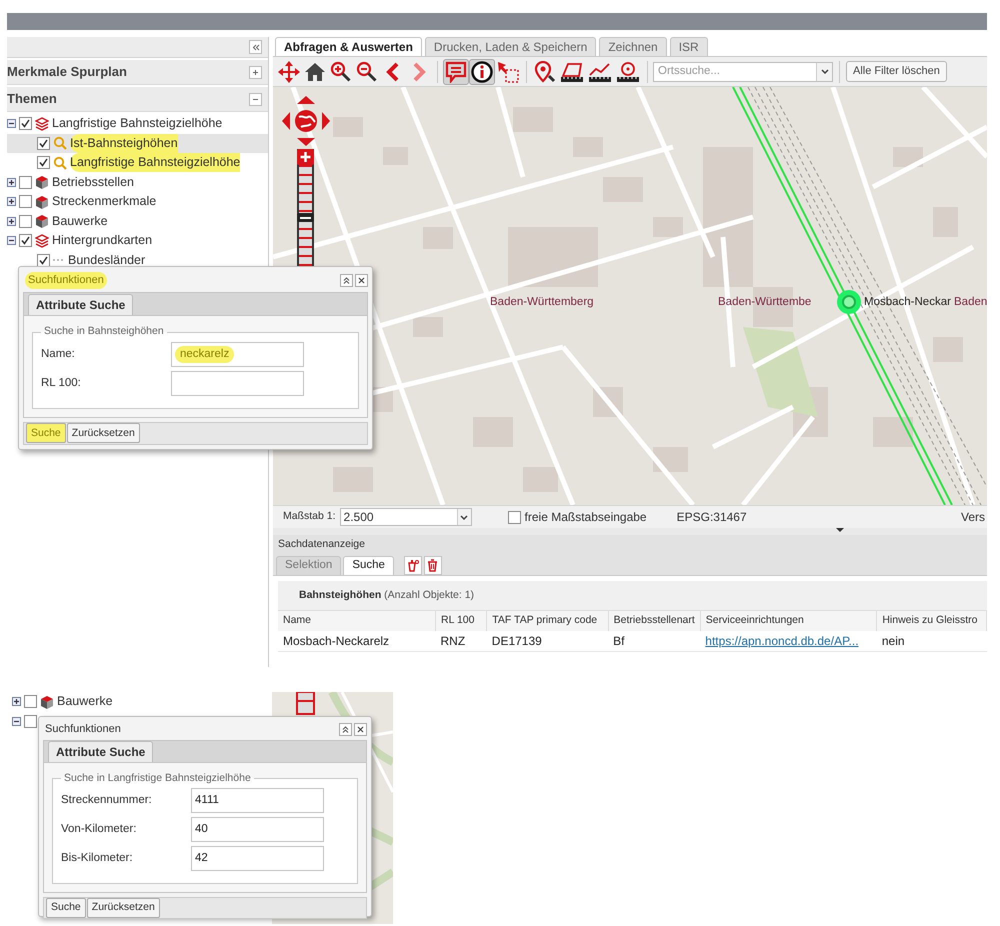 The image size is (1000, 926). I want to click on main-tab: Abfragen & Auswerten, so click(348, 46).